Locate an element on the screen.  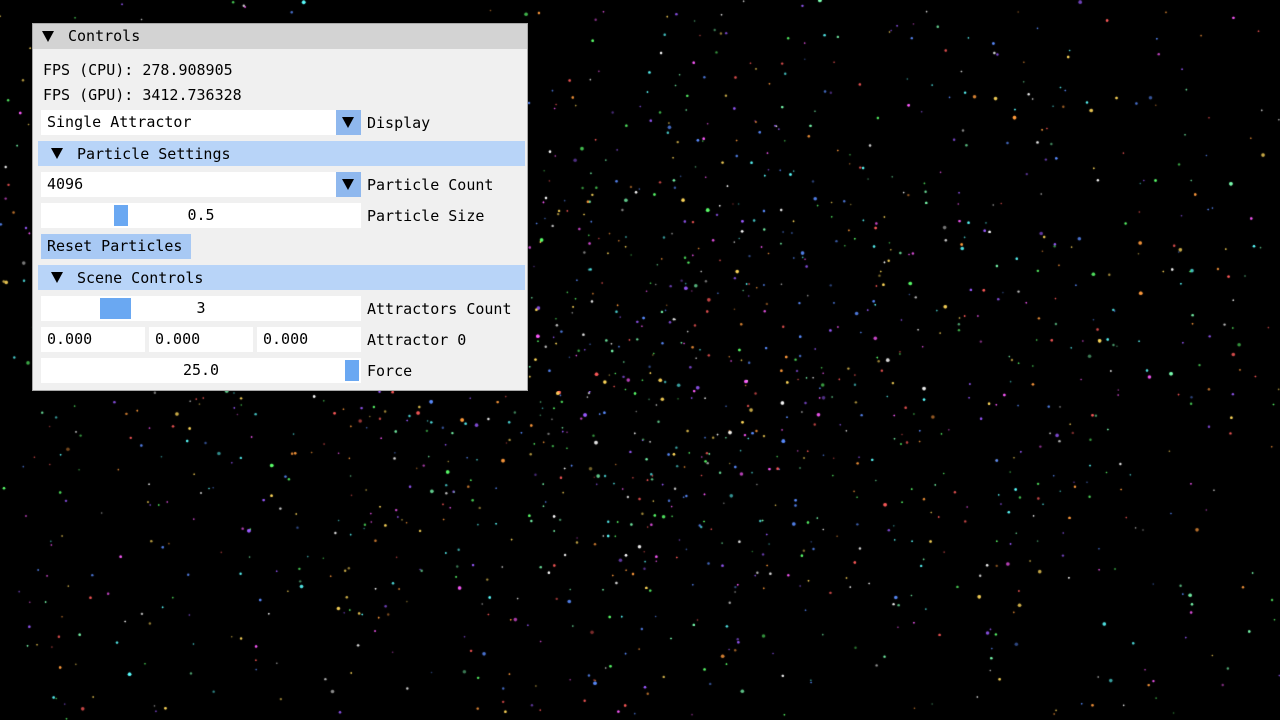
particle-count-label: Particle Count is located at coordinates (430, 185).